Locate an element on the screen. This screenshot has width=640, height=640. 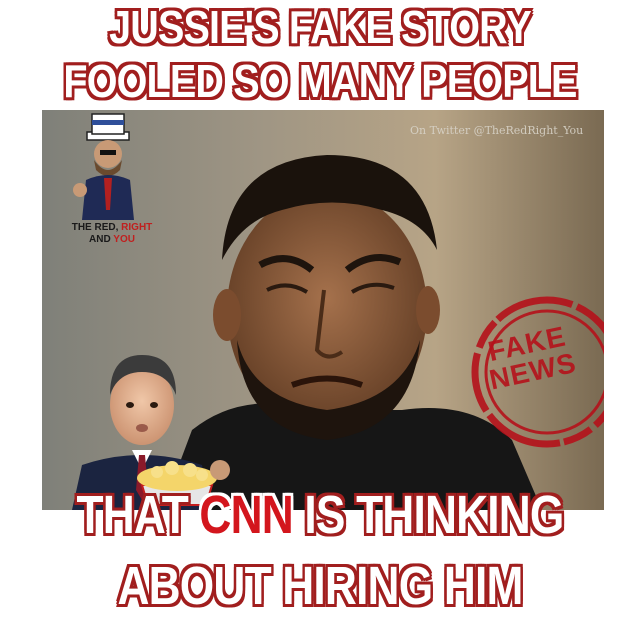
twitter-watermark: On Twitter @TheRedRight_You is located at coordinates (497, 130).